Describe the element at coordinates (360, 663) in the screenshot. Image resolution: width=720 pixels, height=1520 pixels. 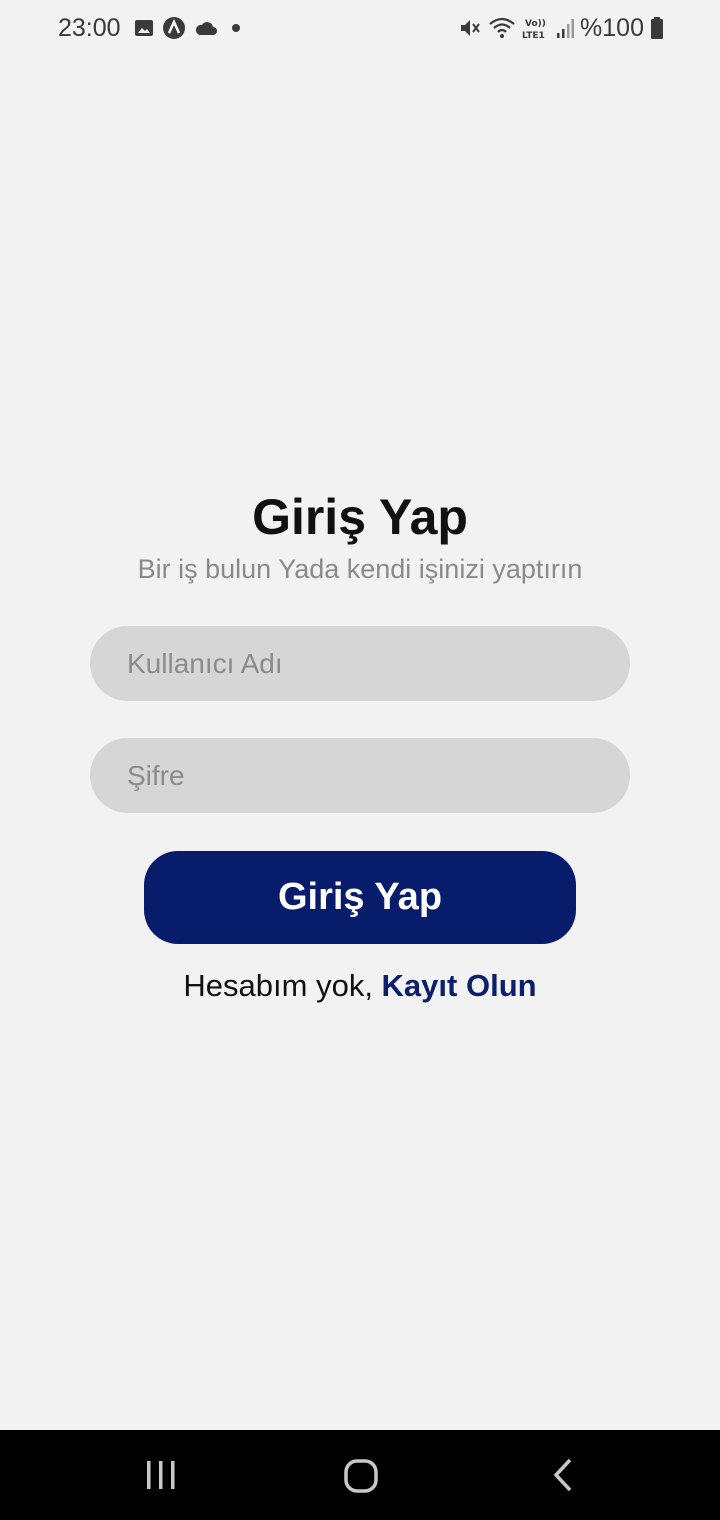
I see `username-input` at that location.